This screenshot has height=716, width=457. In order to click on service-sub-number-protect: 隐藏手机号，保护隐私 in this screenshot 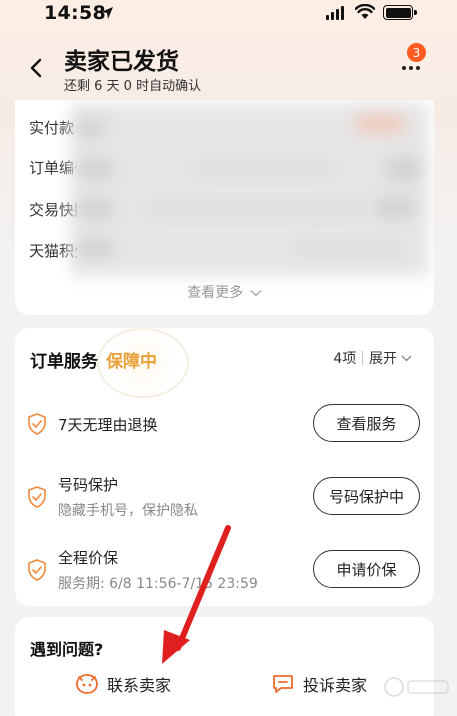, I will do `click(128, 511)`.